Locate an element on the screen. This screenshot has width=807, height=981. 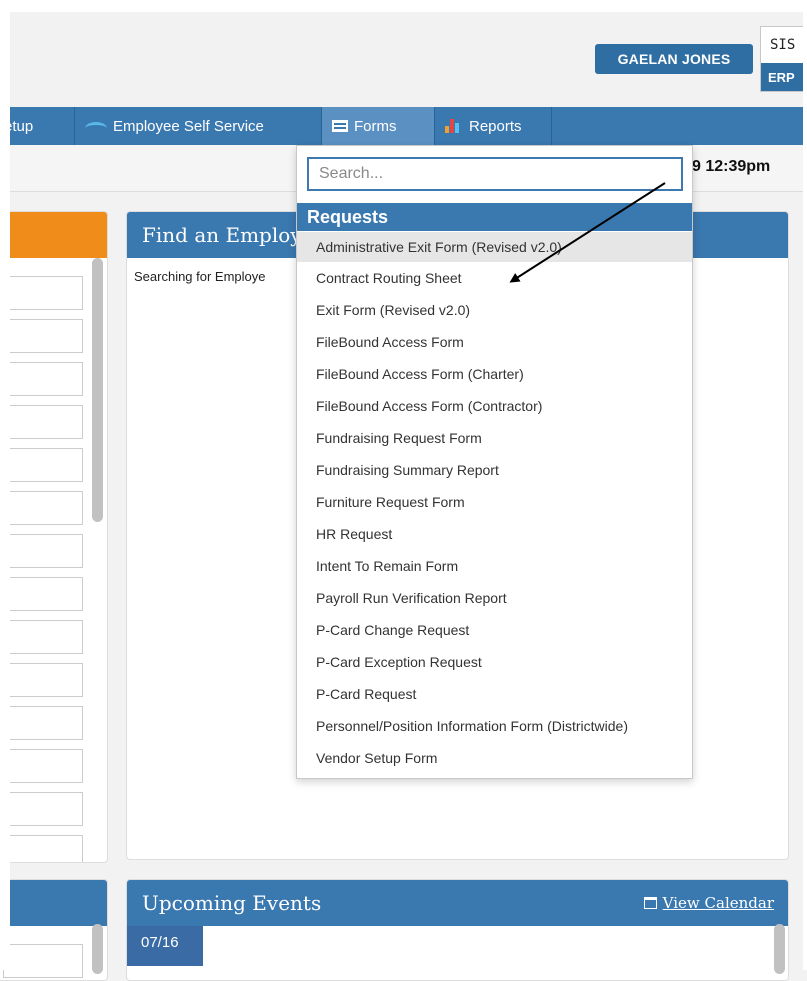
calendar-icon is located at coordinates (650, 903).